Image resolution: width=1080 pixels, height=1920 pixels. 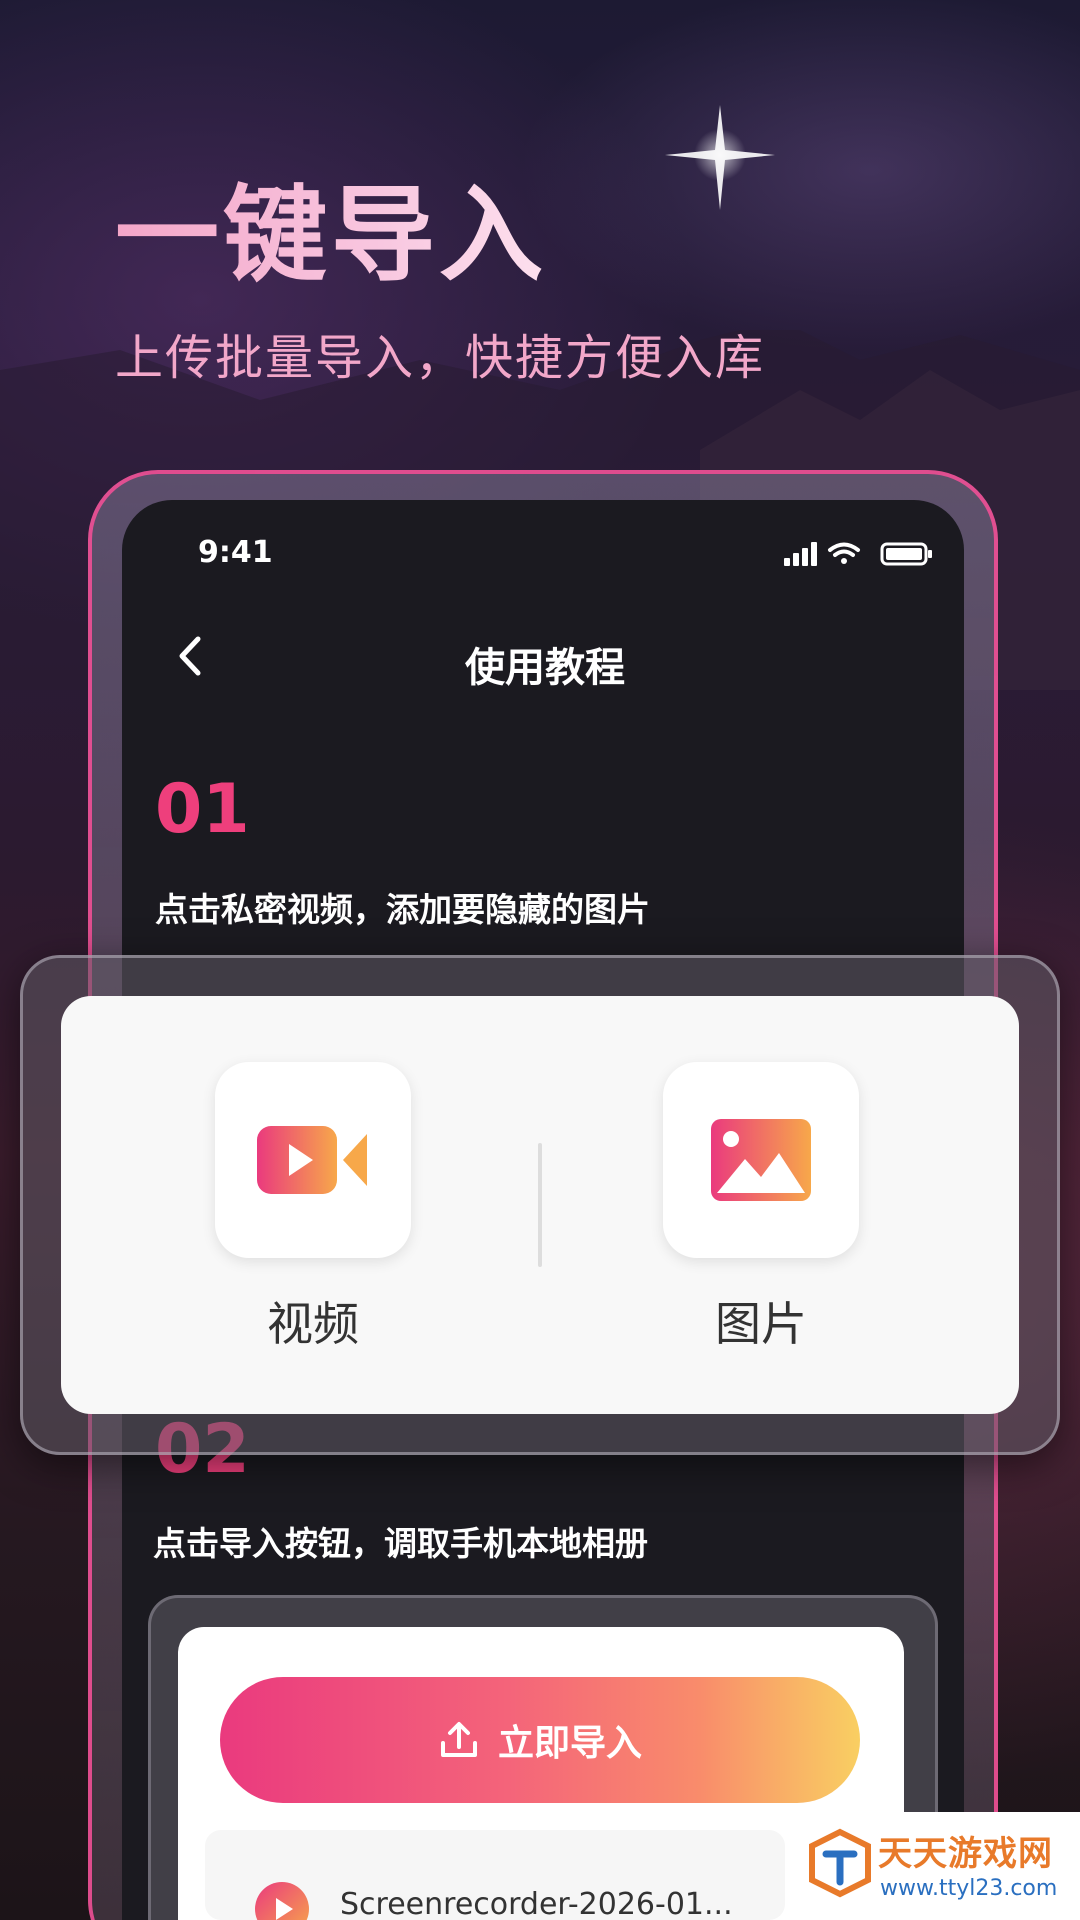 I want to click on upload-icon, so click(x=458, y=1739).